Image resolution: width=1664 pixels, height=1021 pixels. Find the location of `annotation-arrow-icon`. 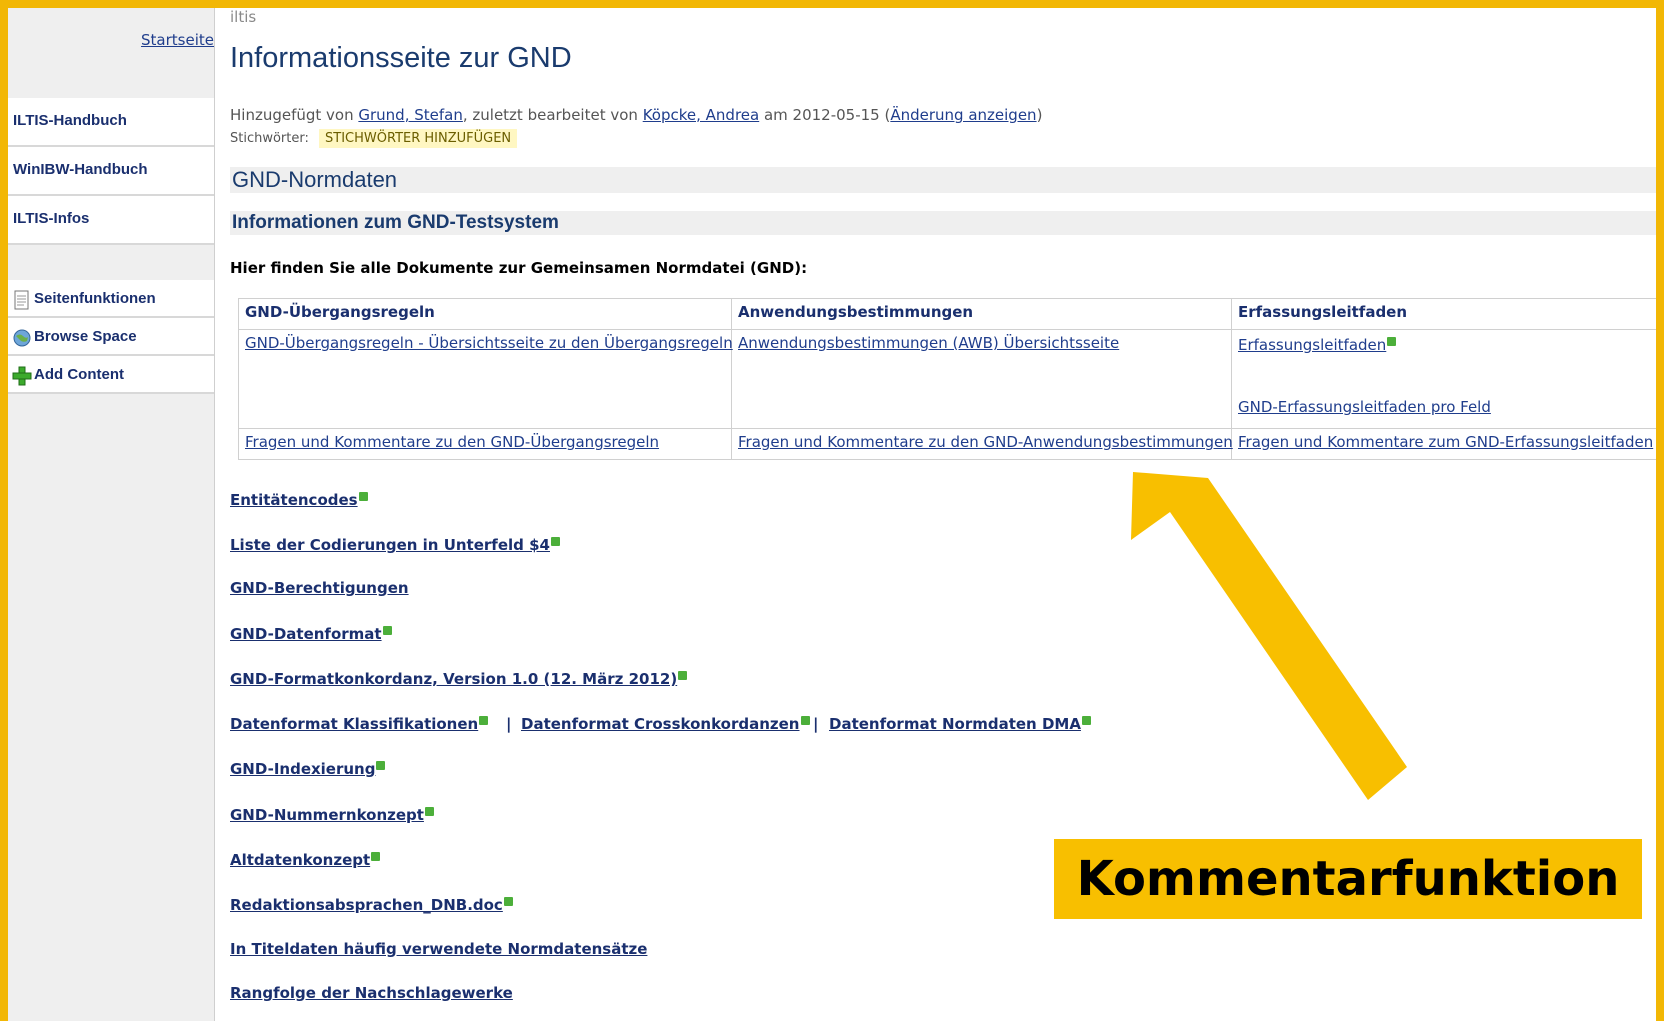

annotation-arrow-icon is located at coordinates (1269, 636).